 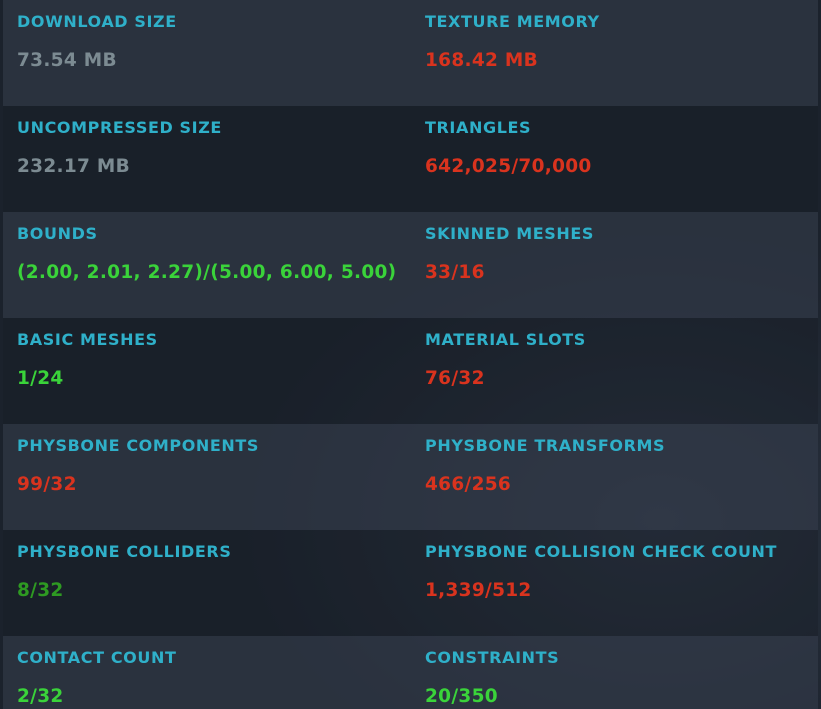 What do you see at coordinates (47, 484) in the screenshot?
I see `stat-value: 99/32` at bounding box center [47, 484].